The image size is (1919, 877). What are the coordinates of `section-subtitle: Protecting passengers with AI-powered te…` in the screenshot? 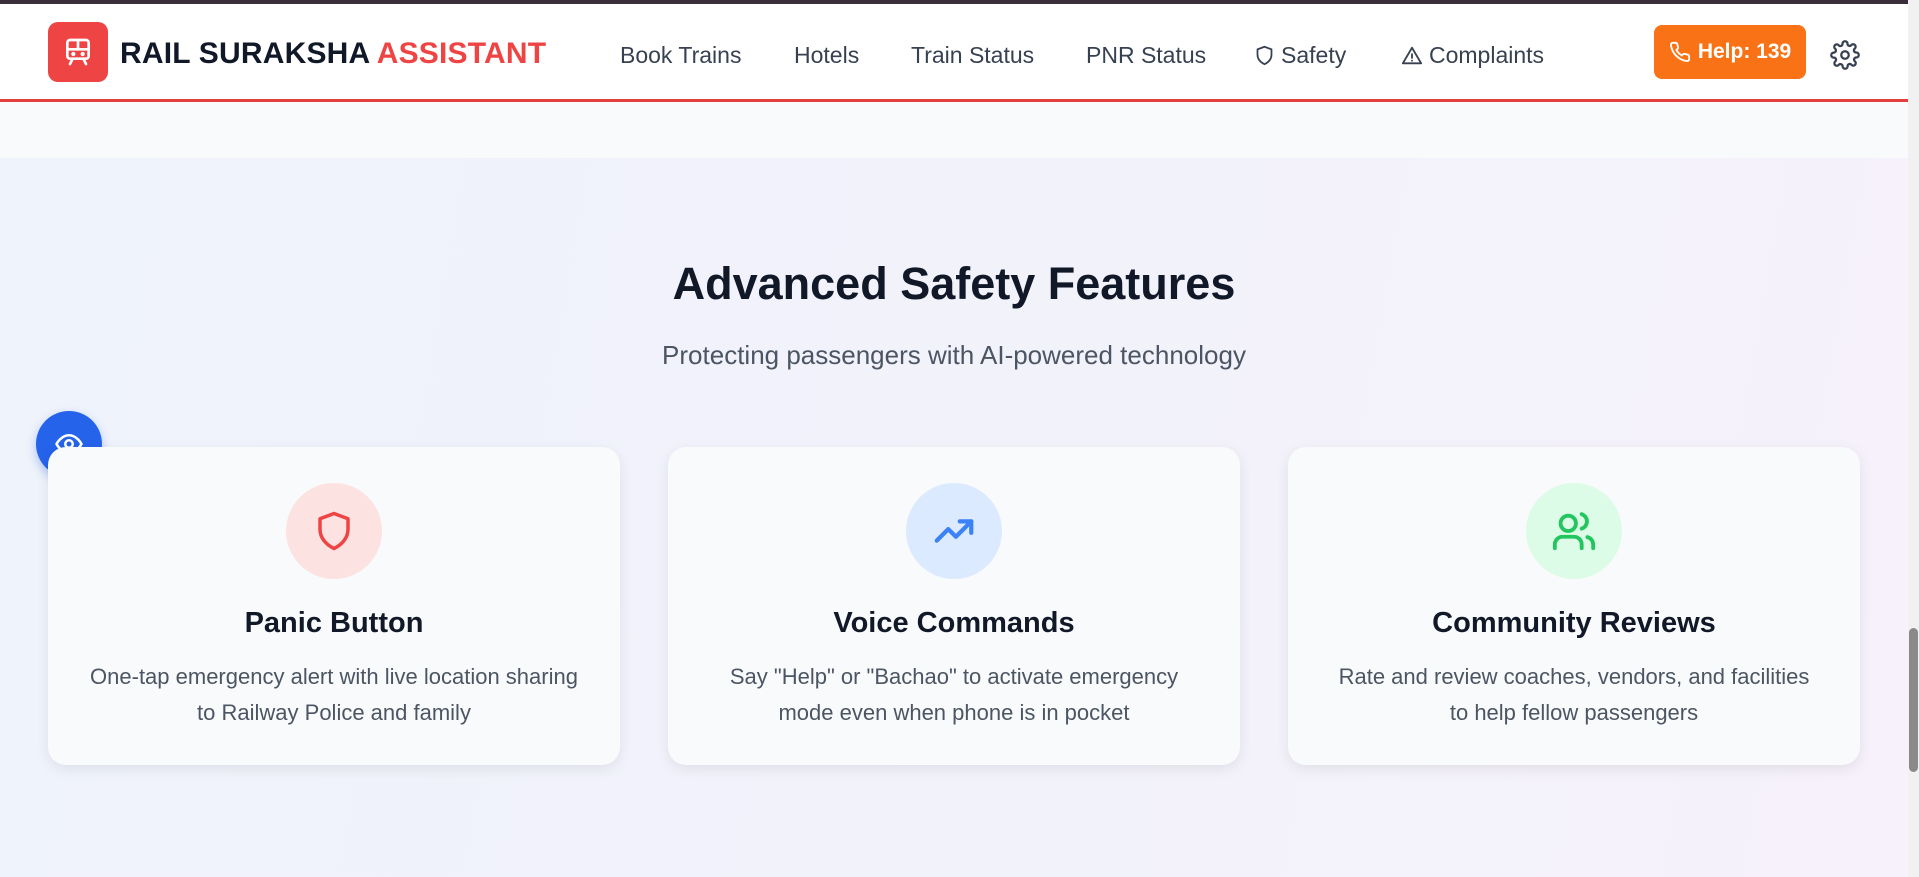 It's located at (954, 355).